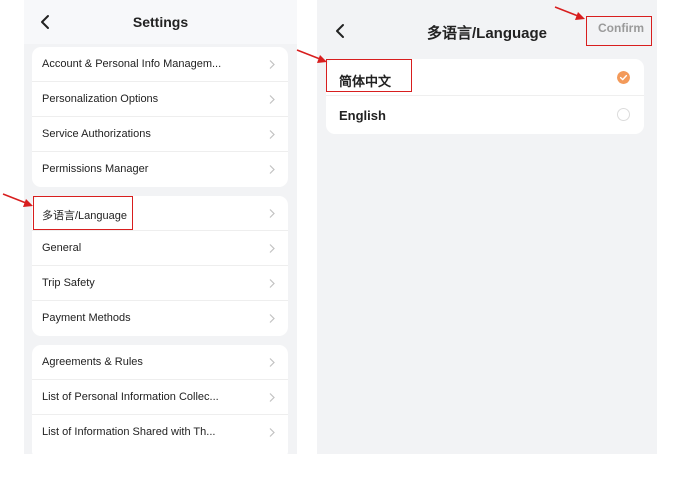 The width and height of the screenshot is (678, 486). Describe the element at coordinates (369, 75) in the screenshot. I see `highlight-box-simplified-chinese` at that location.